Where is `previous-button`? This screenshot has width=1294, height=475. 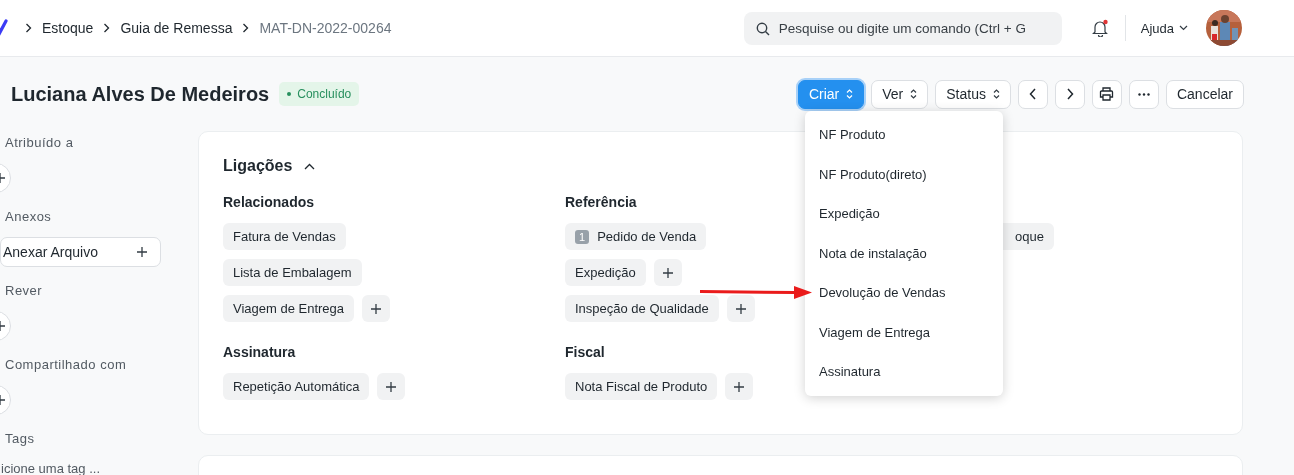
previous-button is located at coordinates (1032, 94).